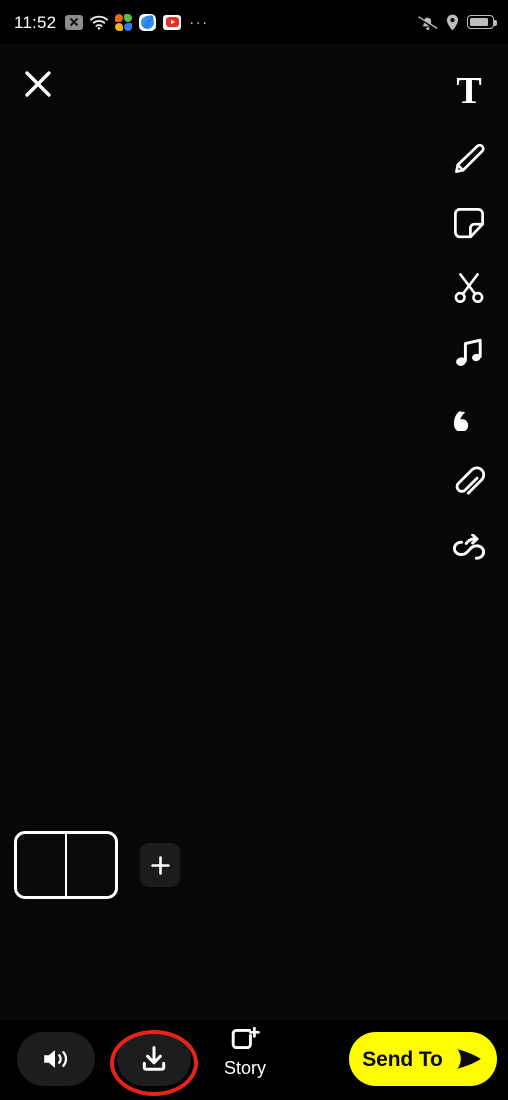  What do you see at coordinates (482, 22) in the screenshot?
I see `battery-icon` at bounding box center [482, 22].